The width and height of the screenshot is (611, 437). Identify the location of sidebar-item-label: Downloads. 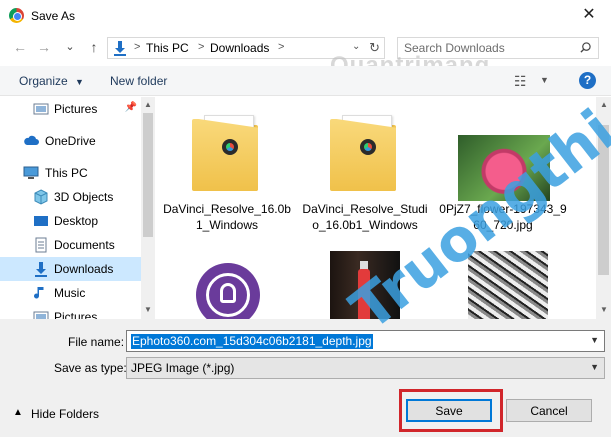
(84, 269).